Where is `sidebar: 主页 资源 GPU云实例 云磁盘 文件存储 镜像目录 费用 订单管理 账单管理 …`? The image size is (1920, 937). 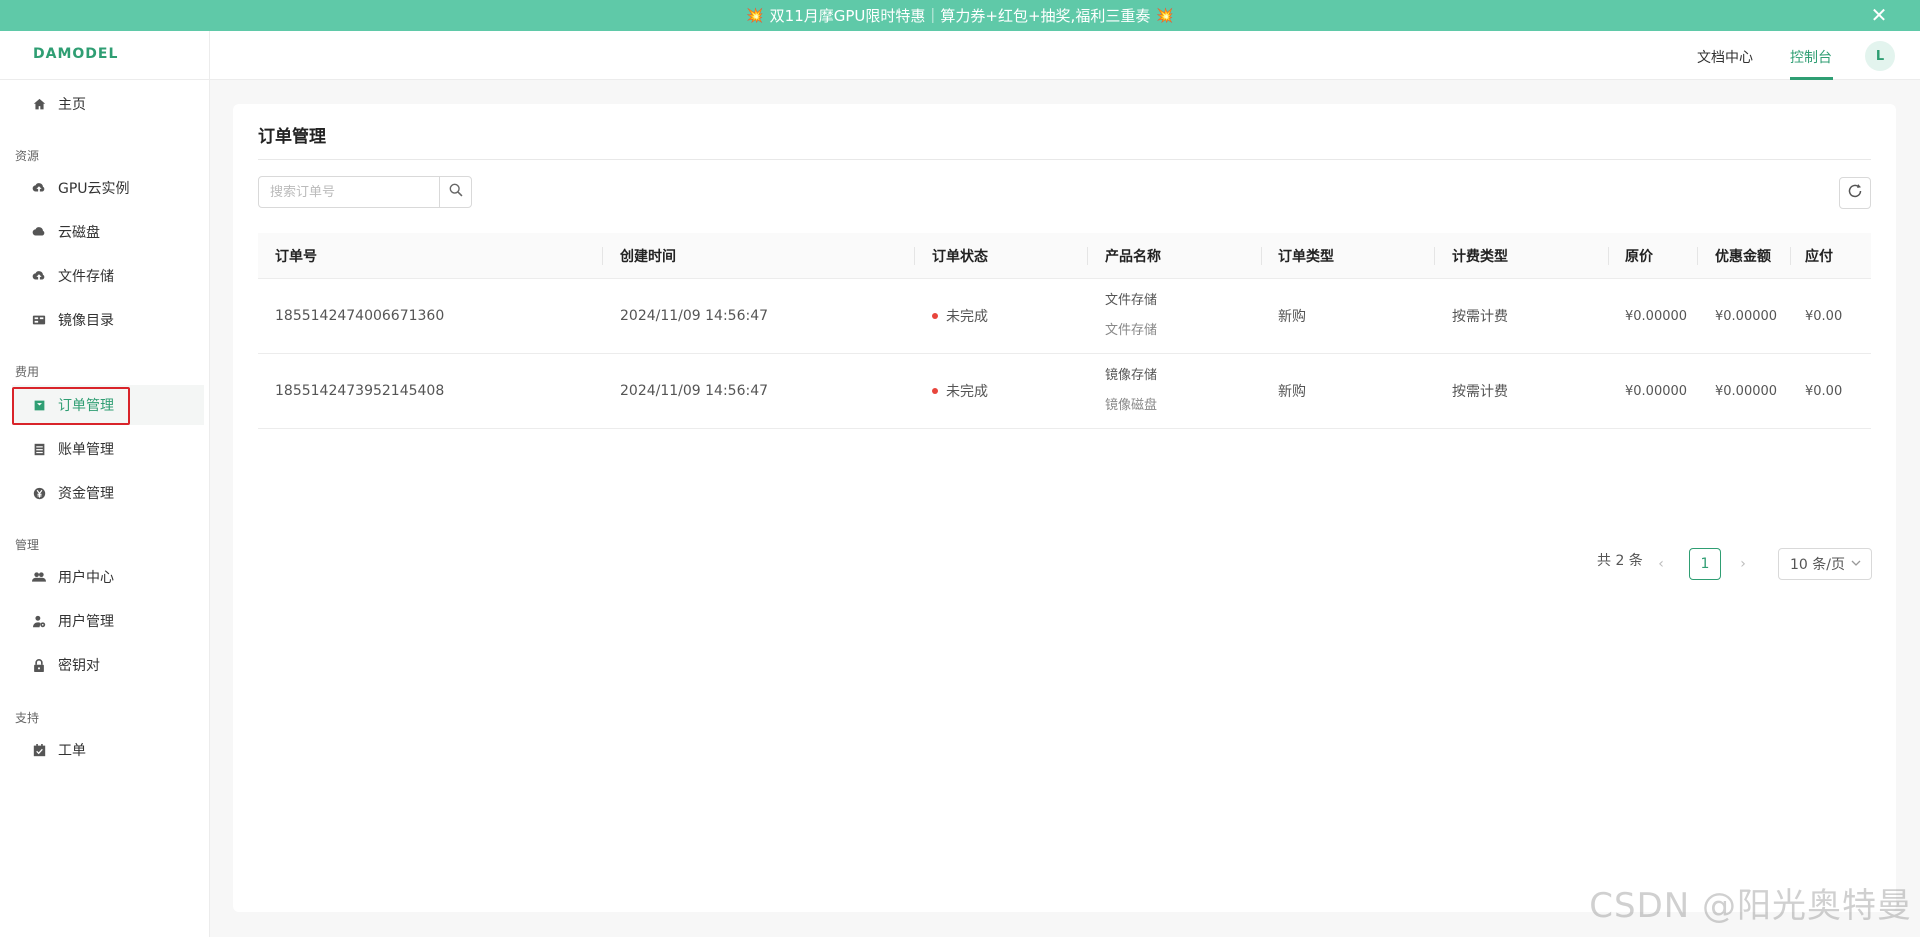 sidebar: 主页 资源 GPU云实例 云磁盘 文件存储 镜像目录 费用 订单管理 账单管理 … is located at coordinates (105, 508).